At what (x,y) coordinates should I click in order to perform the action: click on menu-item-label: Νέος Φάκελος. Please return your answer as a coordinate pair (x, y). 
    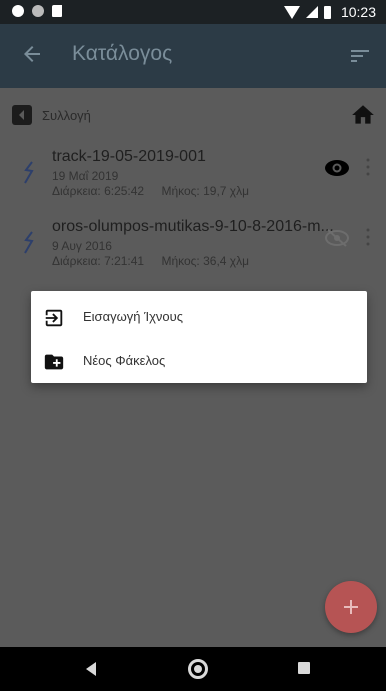
    Looking at the image, I should click on (124, 360).